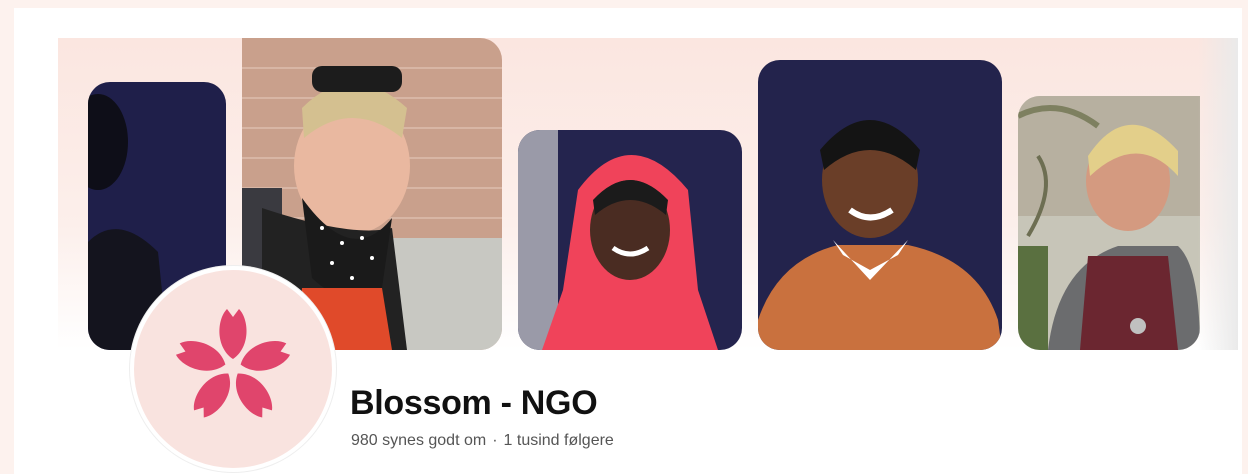 This screenshot has height=474, width=1248. I want to click on page-stats: 980 synes godt om · 1 tusind følgere, so click(482, 441).